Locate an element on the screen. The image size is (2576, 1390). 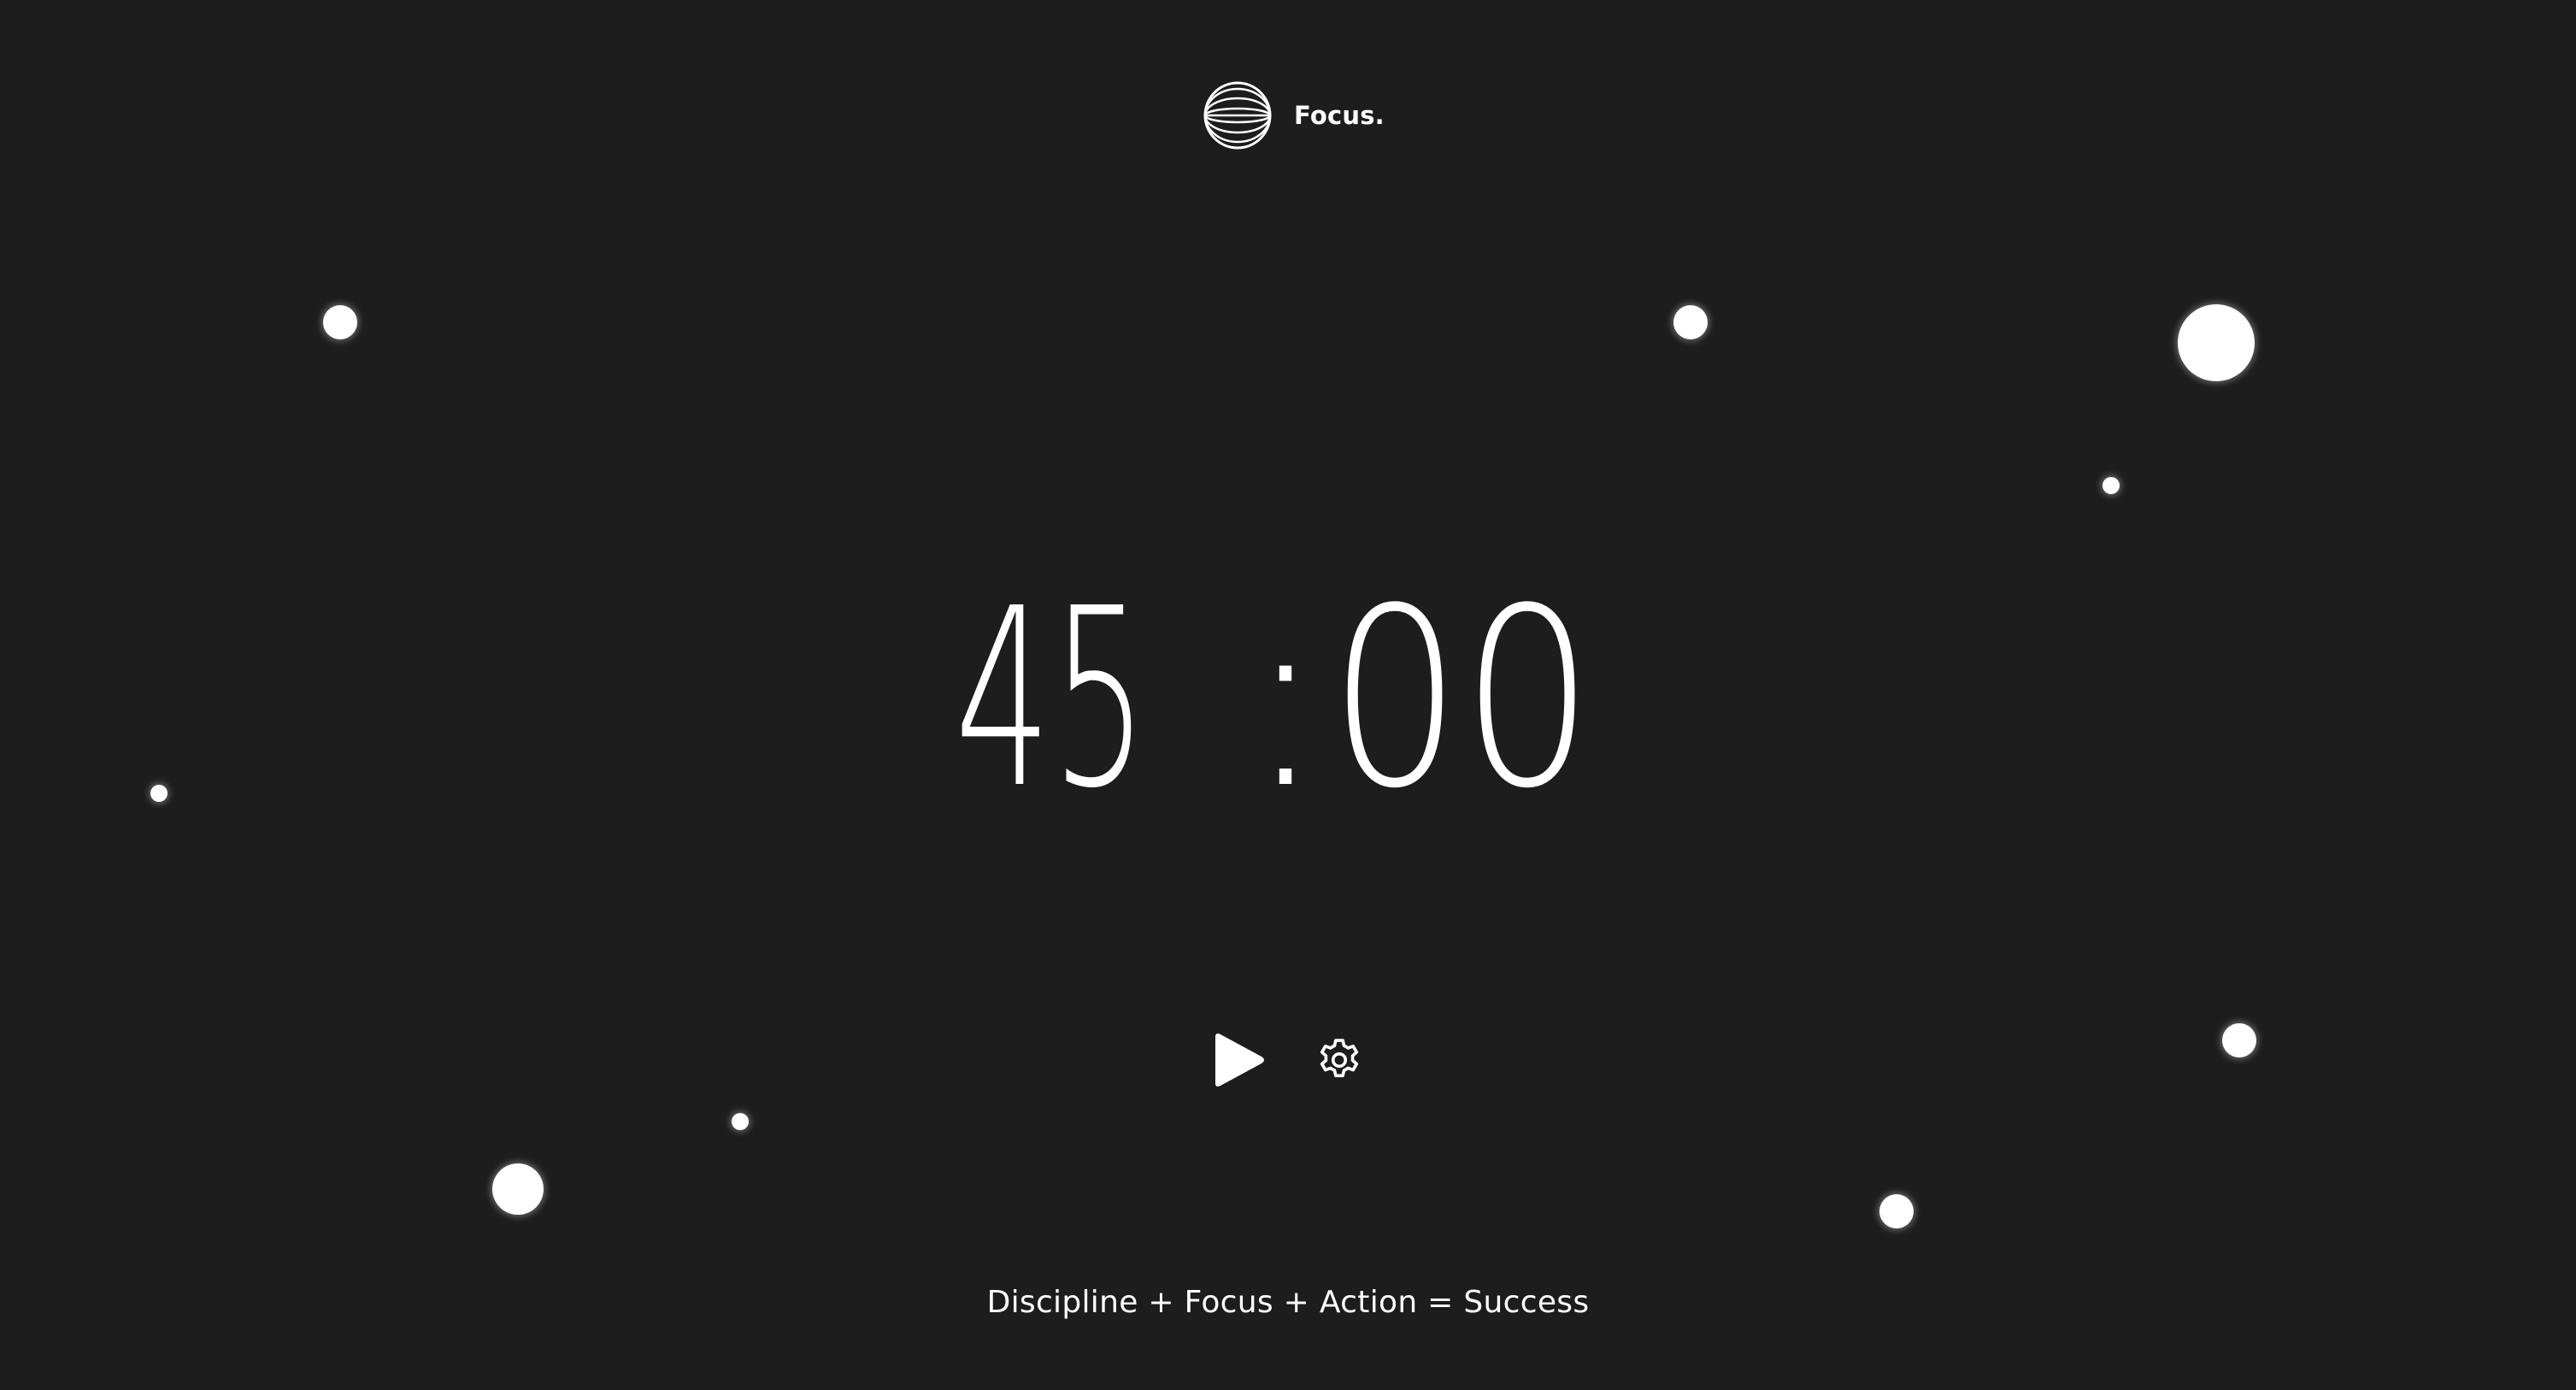
play-icon is located at coordinates (1239, 1060).